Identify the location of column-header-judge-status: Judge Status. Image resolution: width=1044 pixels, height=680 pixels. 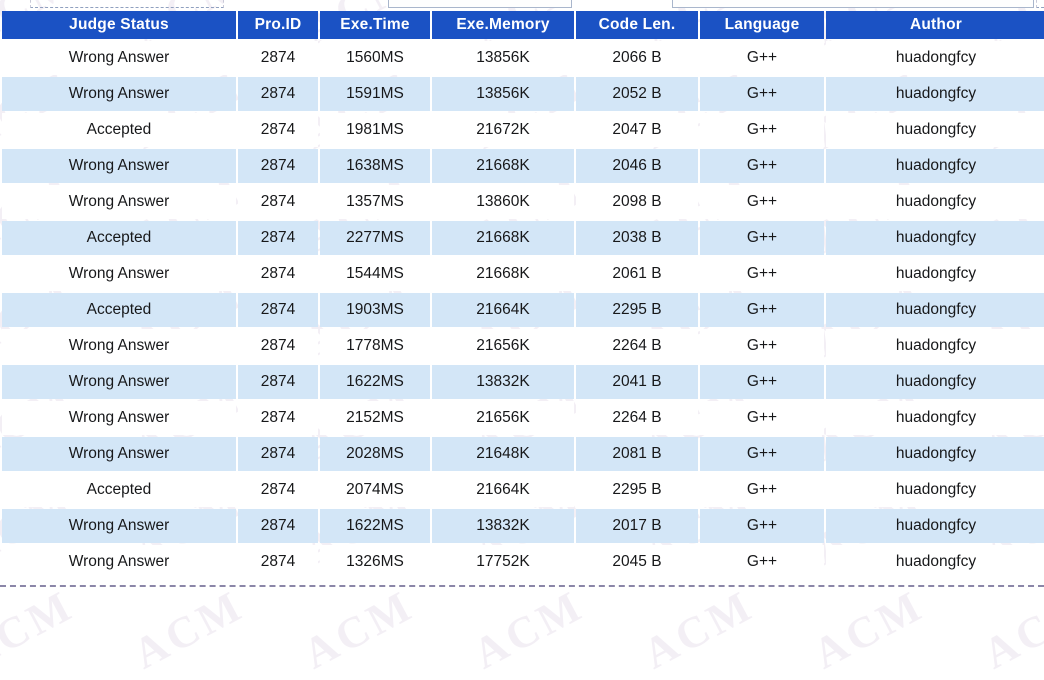
(119, 25).